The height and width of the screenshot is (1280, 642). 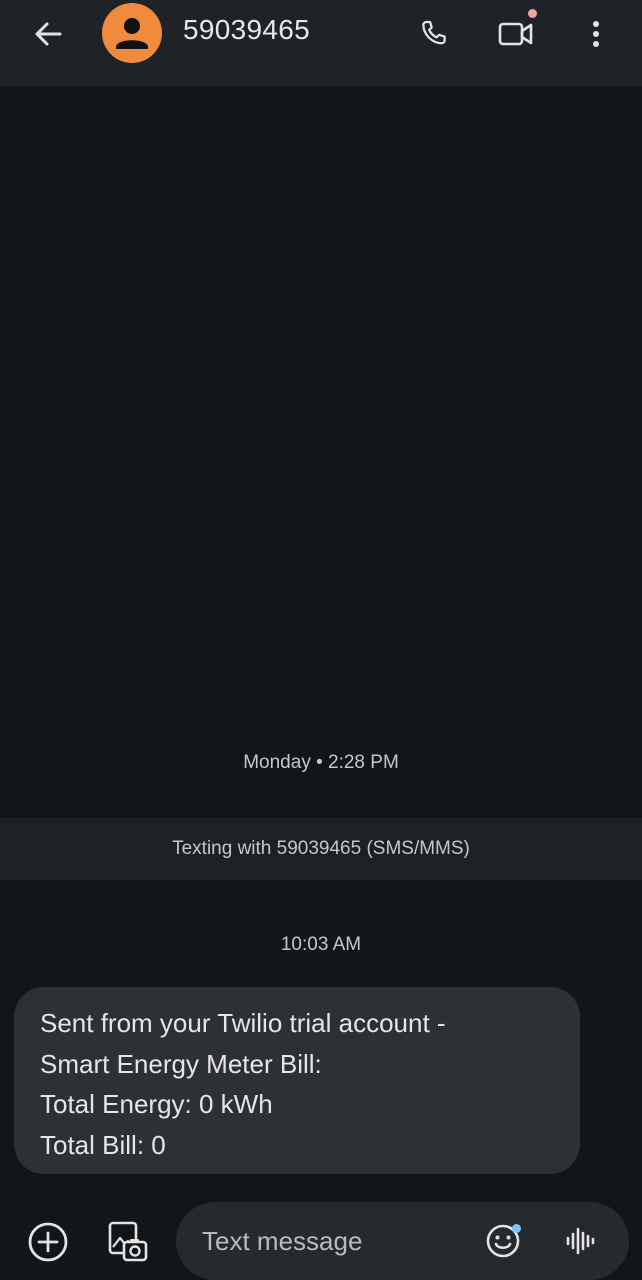 I want to click on message-timestamp: 10:03 AM, so click(x=321, y=944).